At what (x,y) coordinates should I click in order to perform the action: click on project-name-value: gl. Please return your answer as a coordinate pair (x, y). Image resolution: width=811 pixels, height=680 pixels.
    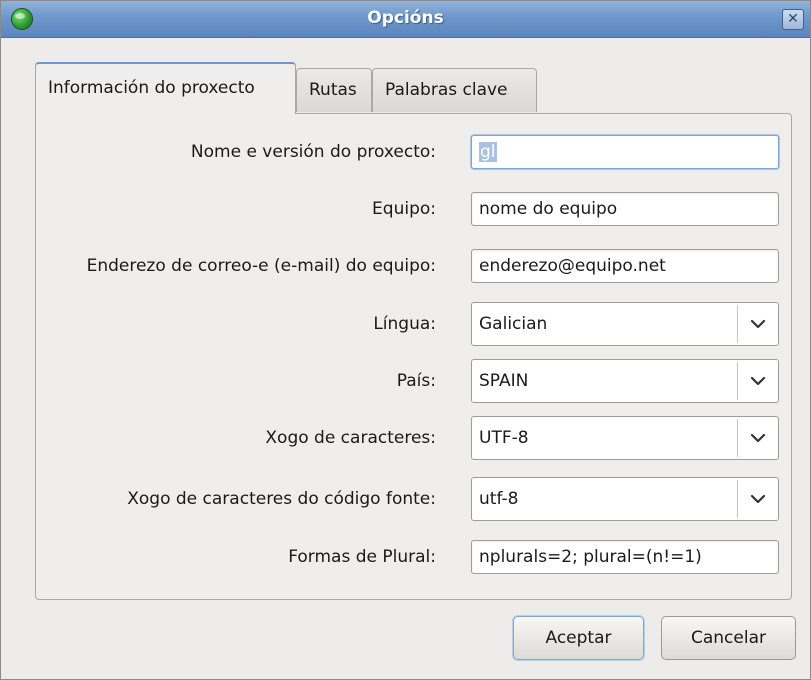
    Looking at the image, I should click on (488, 152).